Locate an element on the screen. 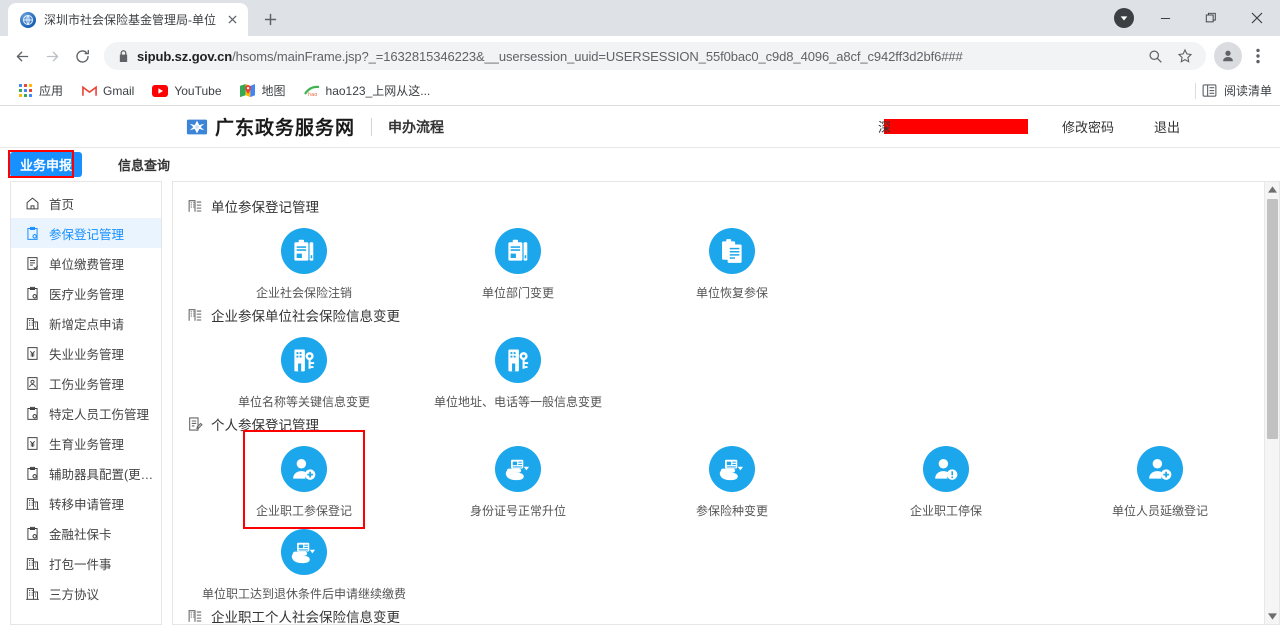  service-tile-label: 身份证号正常升位 is located at coordinates (517, 511).